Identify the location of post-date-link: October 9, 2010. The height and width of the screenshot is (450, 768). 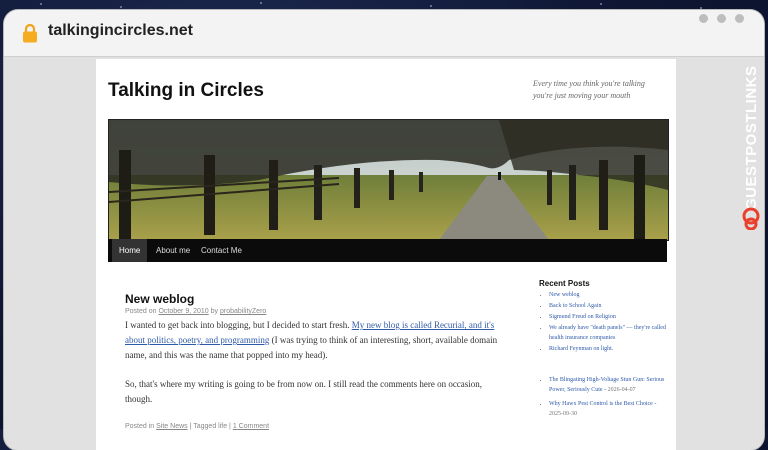
(183, 311).